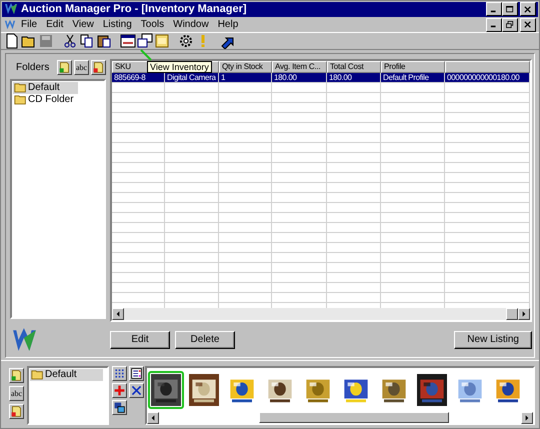 The image size is (540, 429). I want to click on menu-item: Window, so click(191, 24).